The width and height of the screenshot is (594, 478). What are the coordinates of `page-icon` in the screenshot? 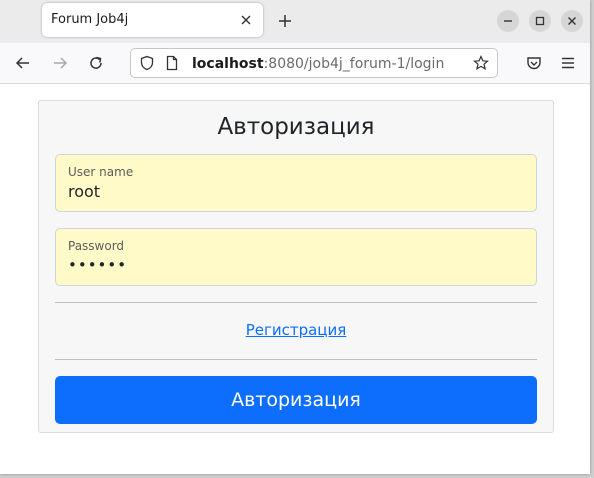 It's located at (172, 65).